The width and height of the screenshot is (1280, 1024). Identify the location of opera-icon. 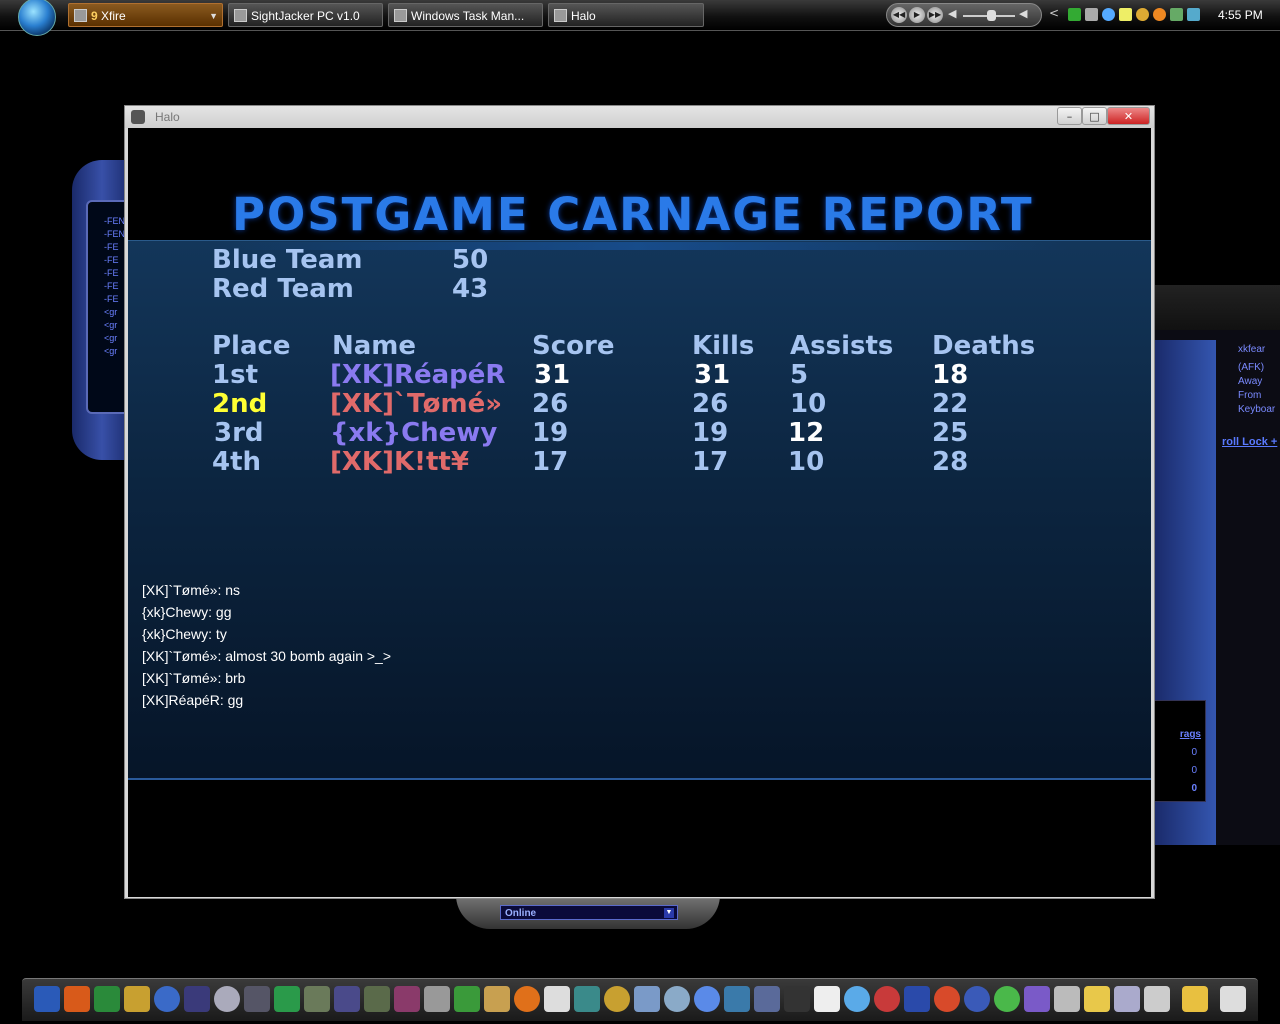
(947, 999).